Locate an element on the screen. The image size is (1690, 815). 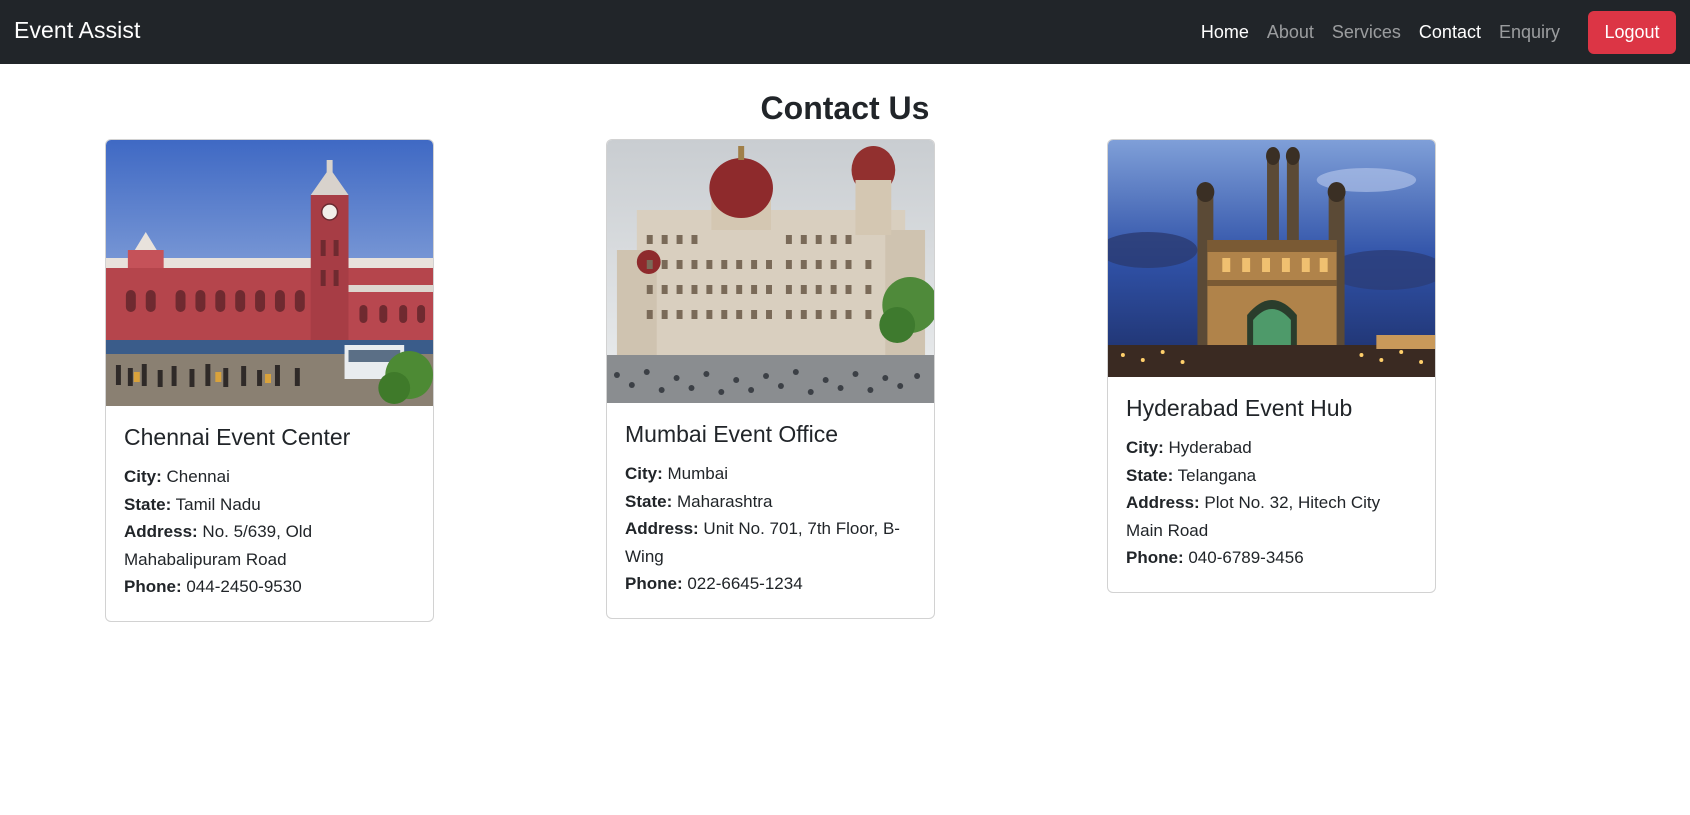
city-line: City: Mumbai is located at coordinates (770, 474).